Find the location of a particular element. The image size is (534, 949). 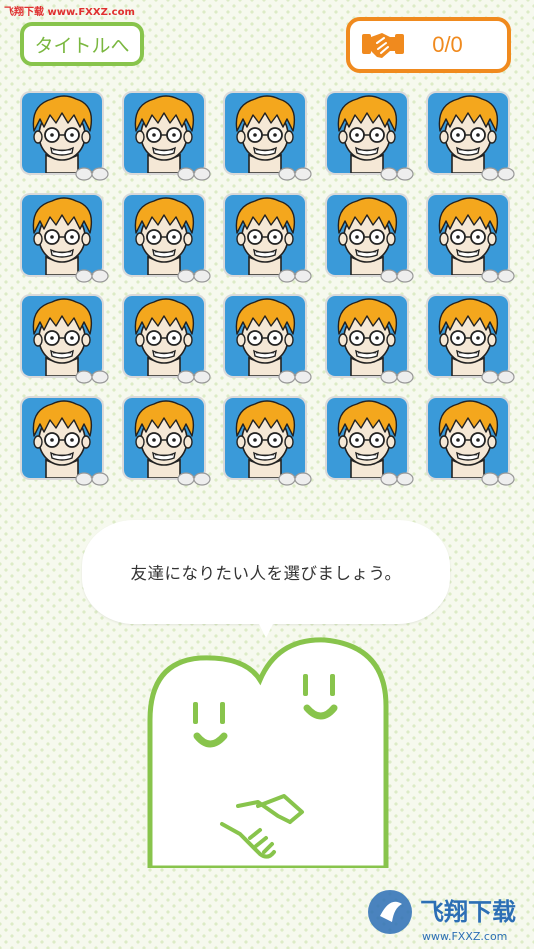

corner-watermark-logo: 飞翔下载 www.FXXZ.com is located at coordinates (442, 916).